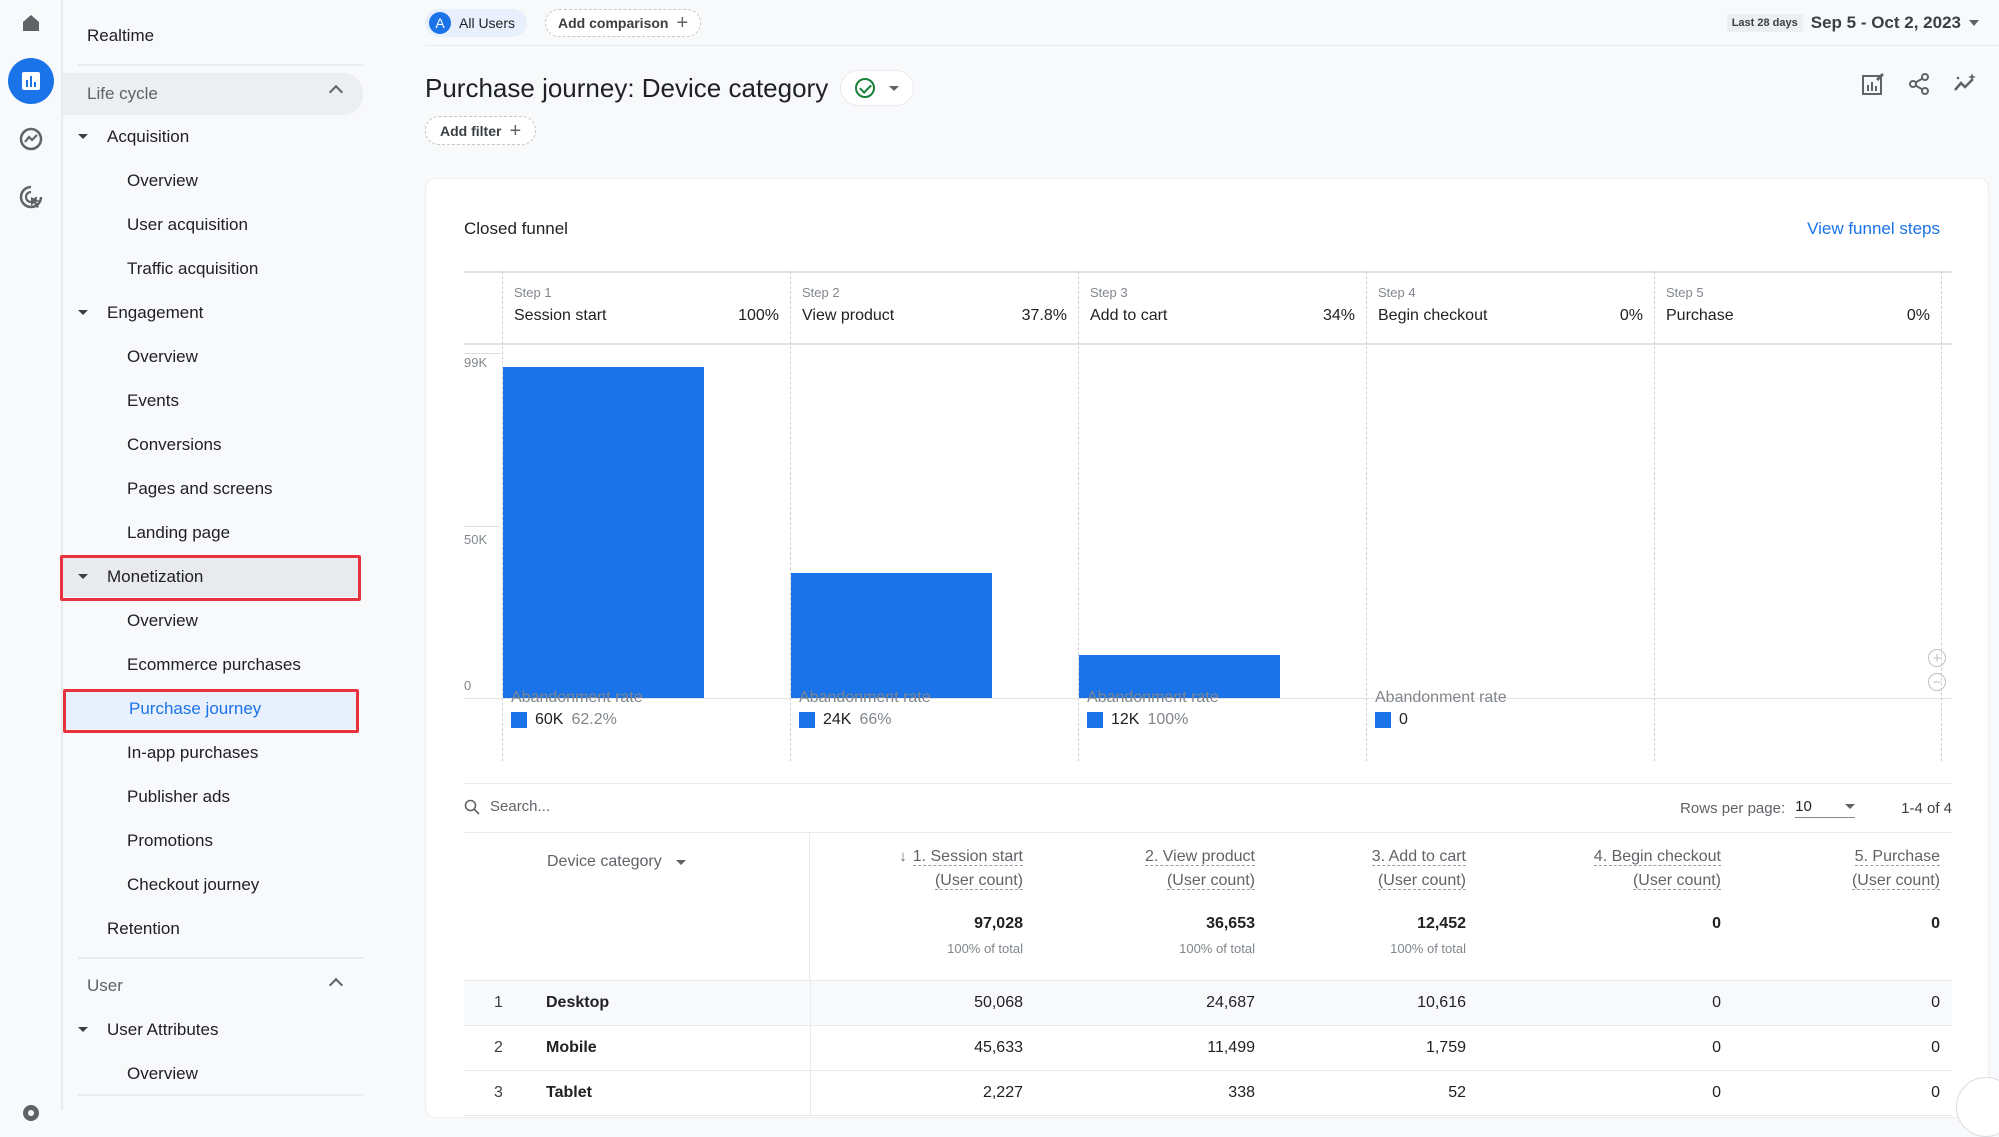 This screenshot has width=1999, height=1137. I want to click on funnel-step-5: Step 5 Purchase 0%, so click(1798, 516).